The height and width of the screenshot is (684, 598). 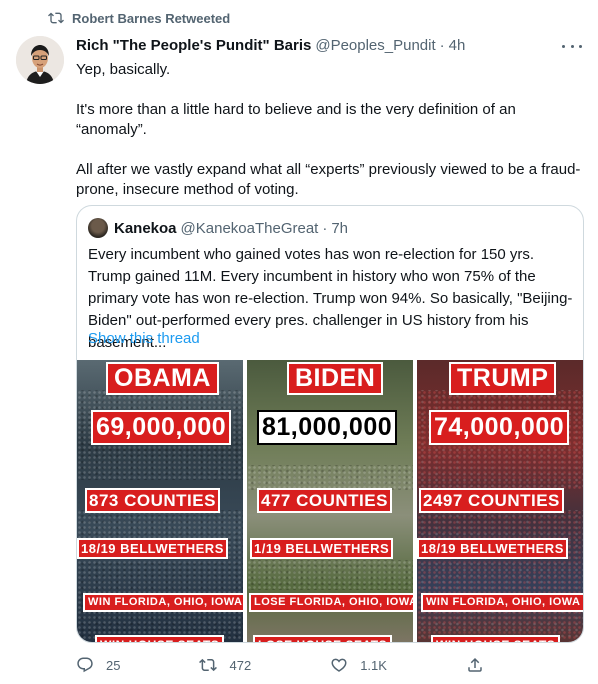 I want to click on avatar-illustration, so click(x=40, y=60).